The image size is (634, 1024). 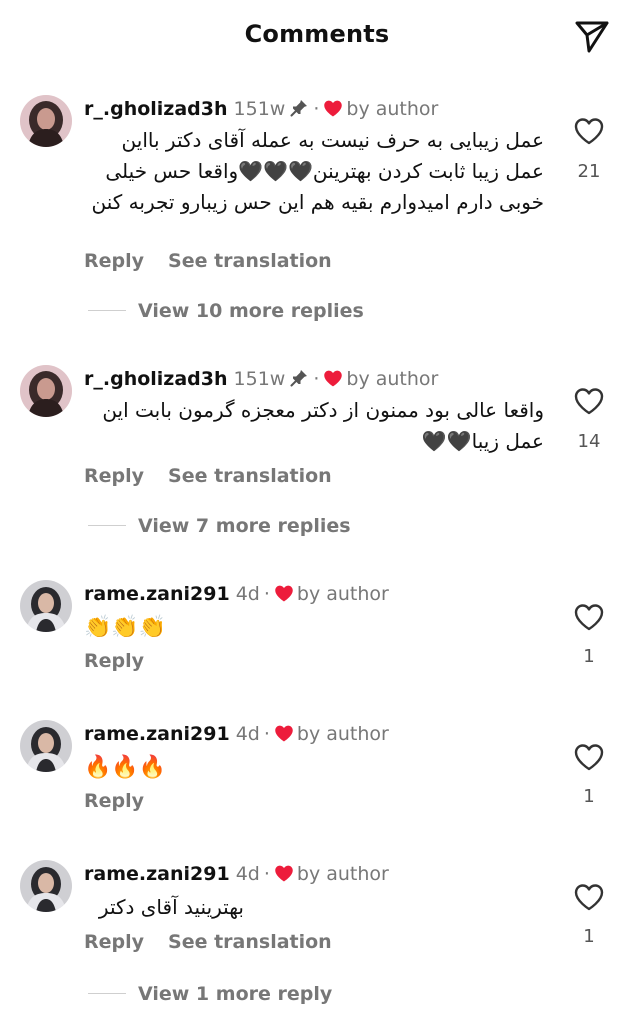 What do you see at coordinates (171, 907) in the screenshot?
I see `comment-text: بهترینید آقای دکتر` at bounding box center [171, 907].